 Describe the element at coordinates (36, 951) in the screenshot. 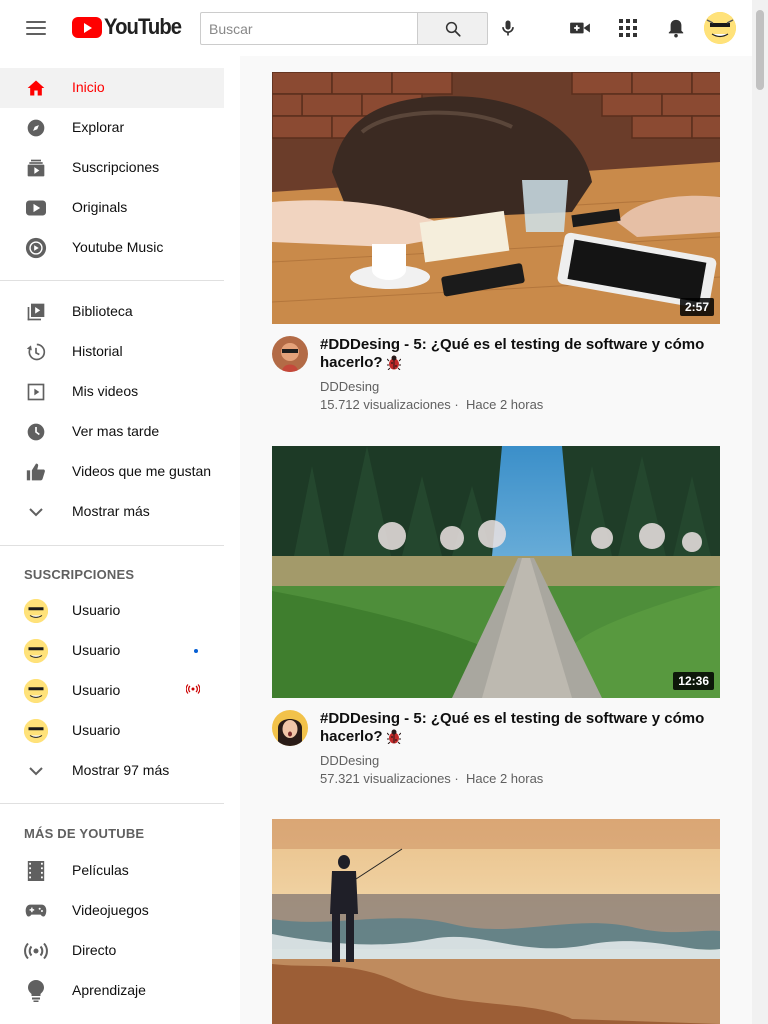

I see `live-icon` at that location.